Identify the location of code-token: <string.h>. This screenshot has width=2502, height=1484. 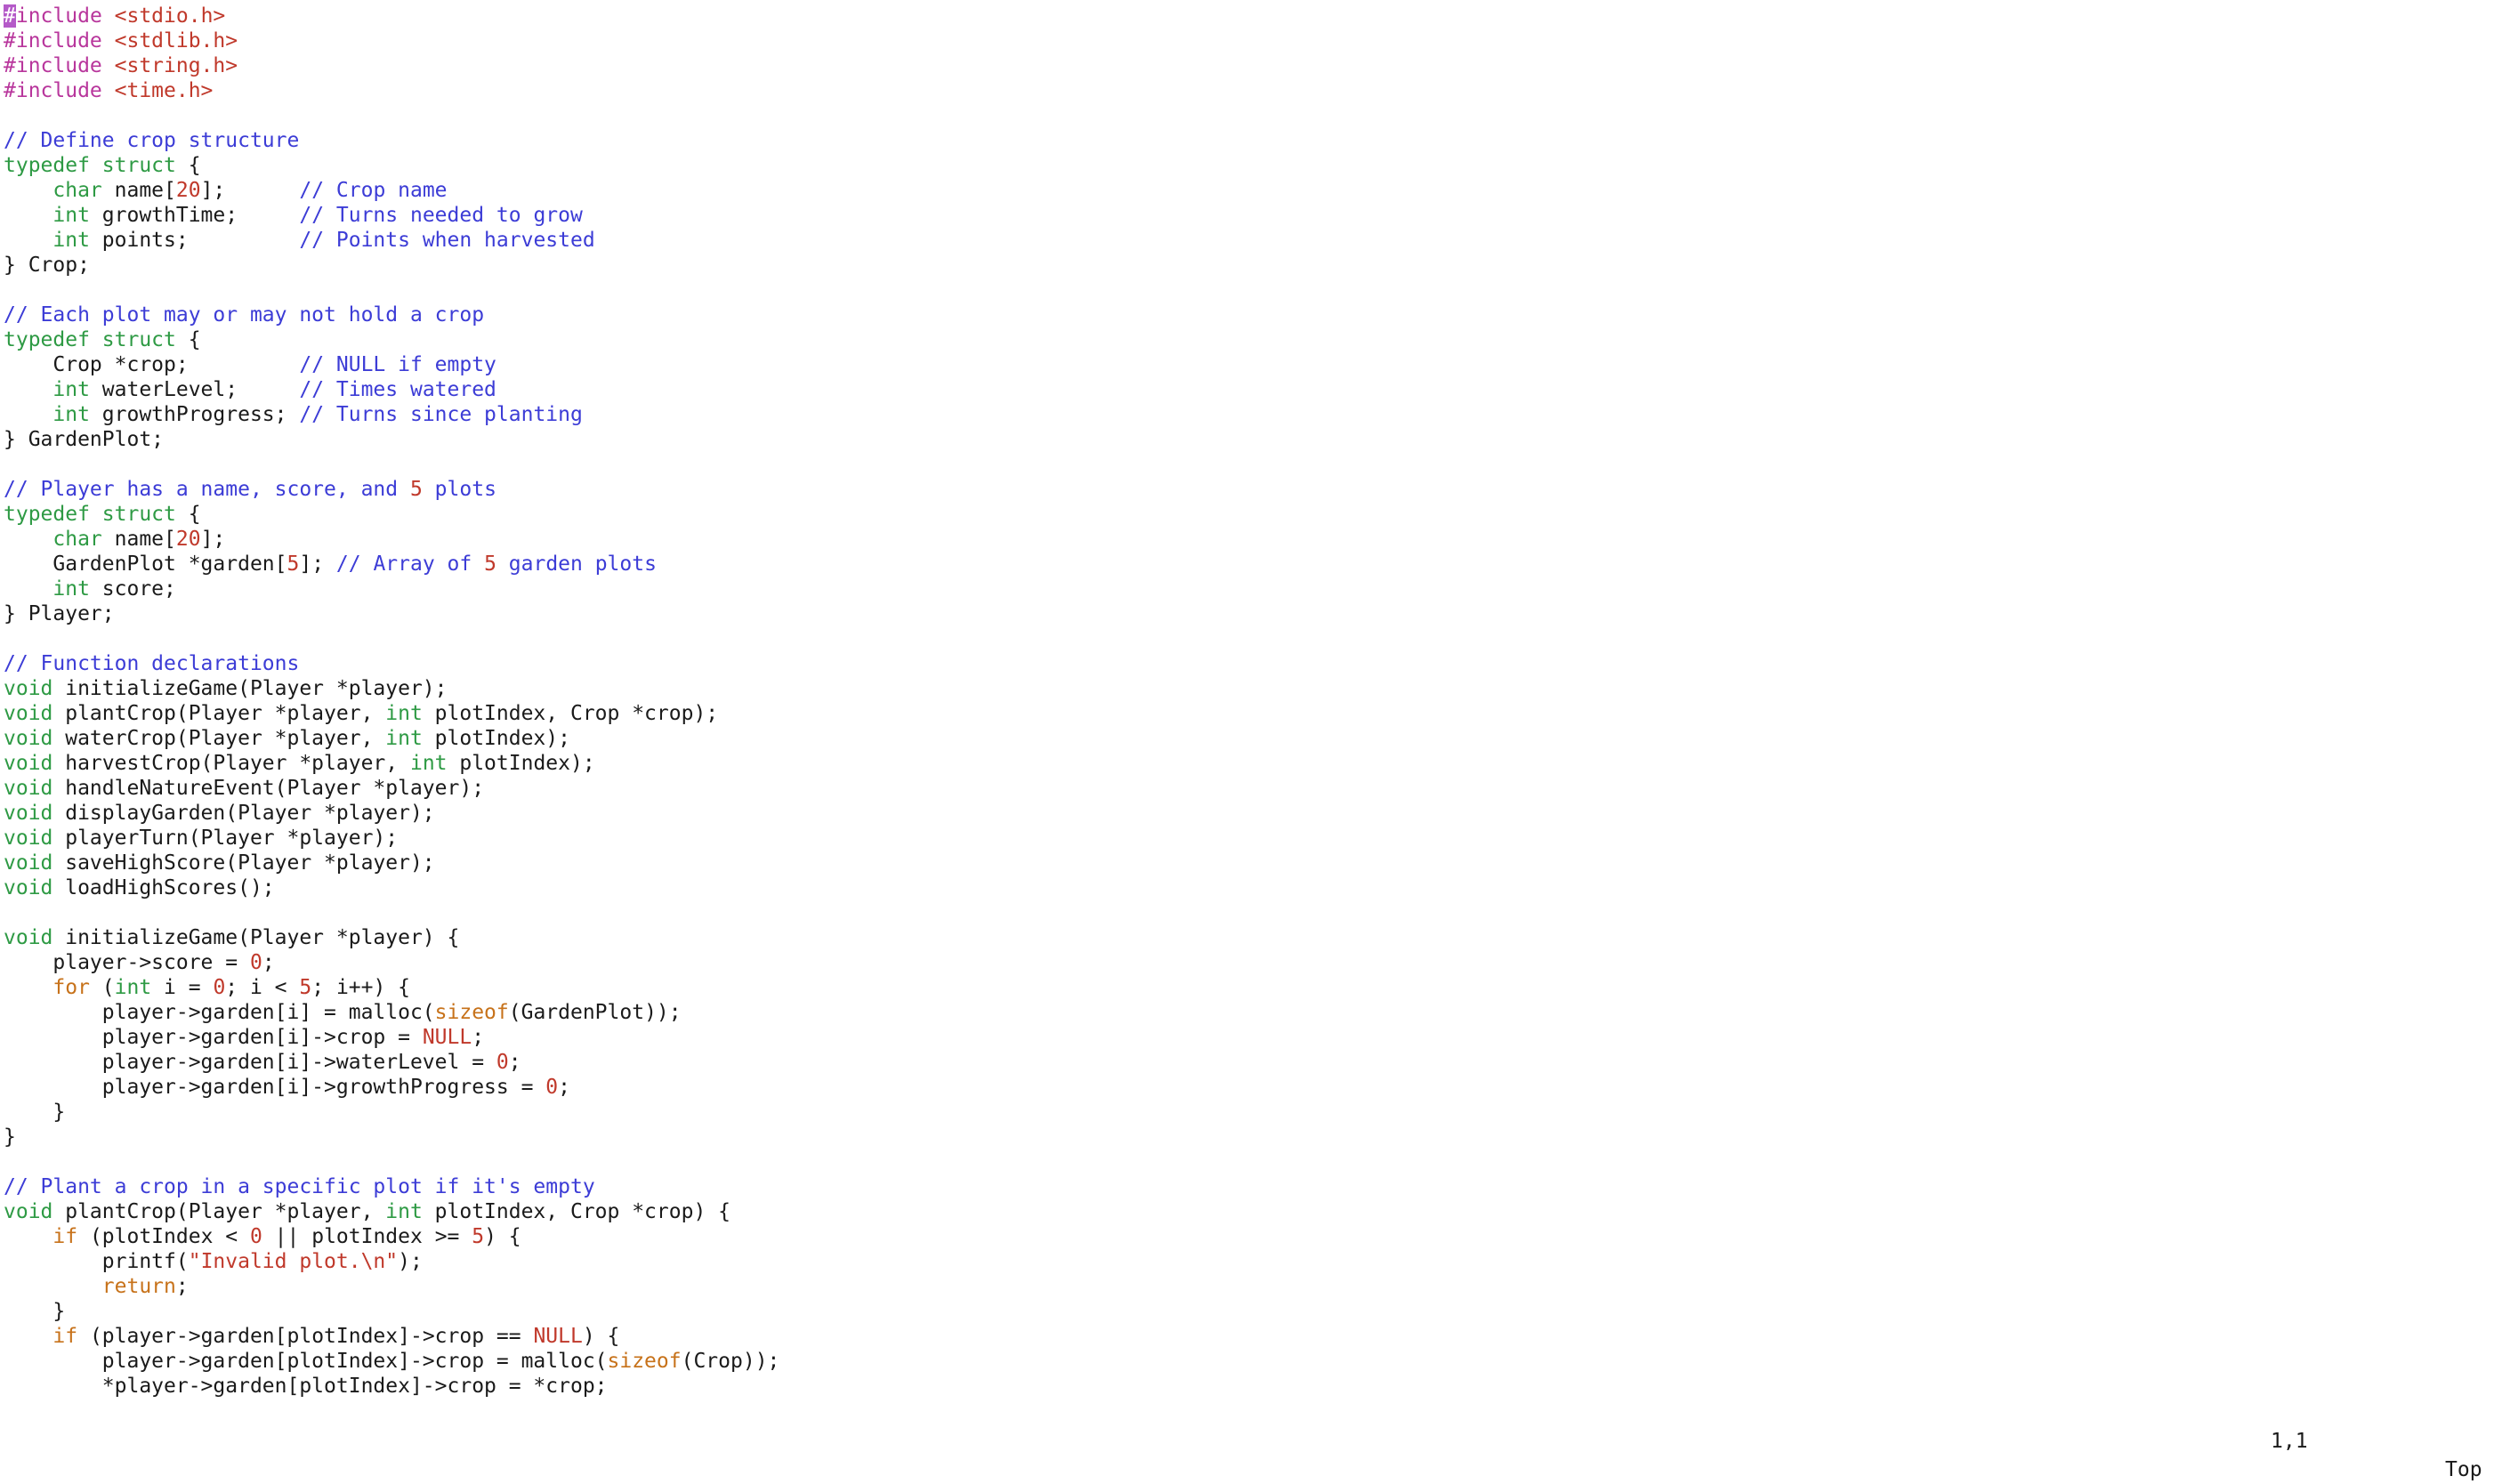
(176, 65).